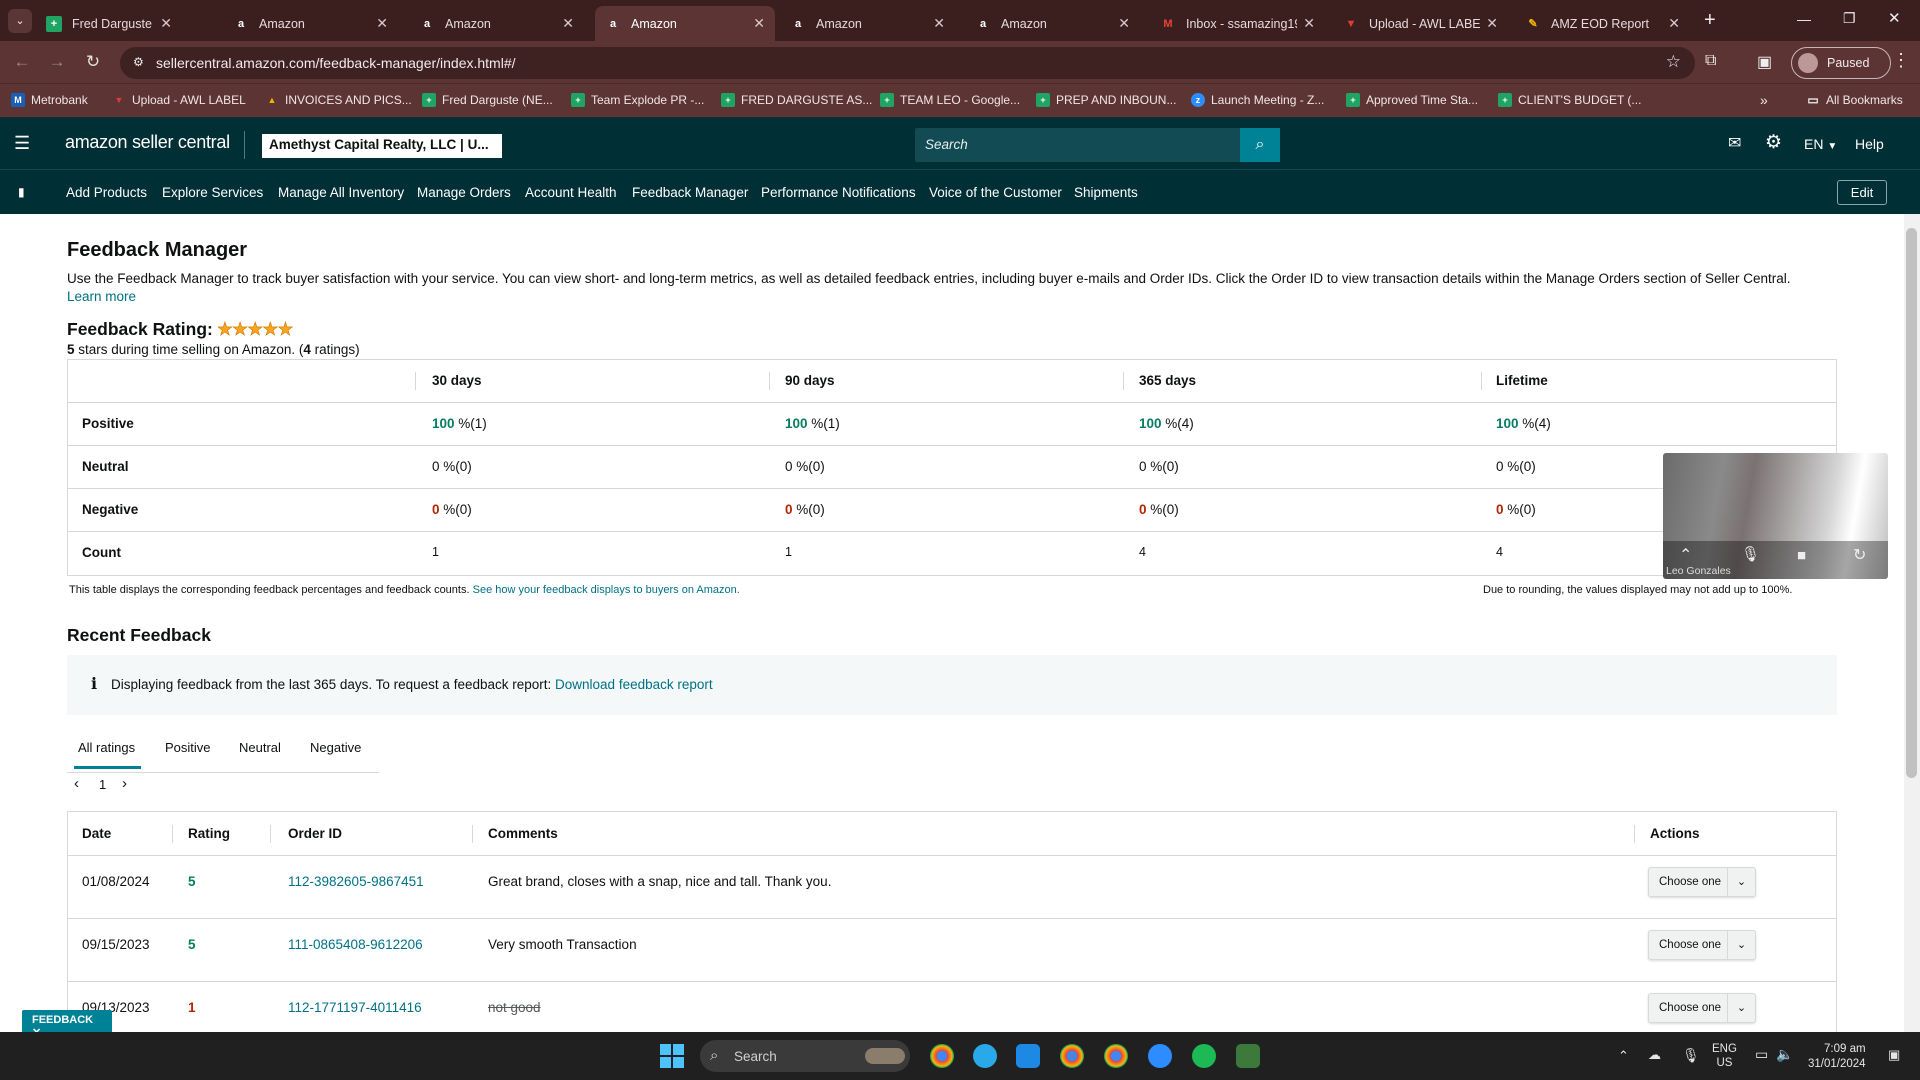  I want to click on chevron-left-icon: ‹, so click(76, 783).